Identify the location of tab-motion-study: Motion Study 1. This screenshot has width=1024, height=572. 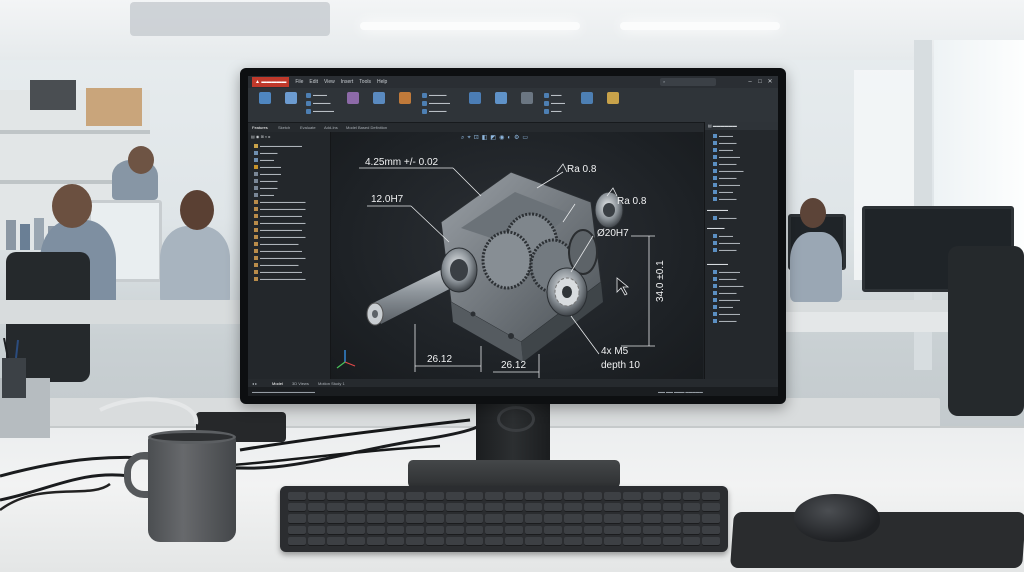
(331, 383).